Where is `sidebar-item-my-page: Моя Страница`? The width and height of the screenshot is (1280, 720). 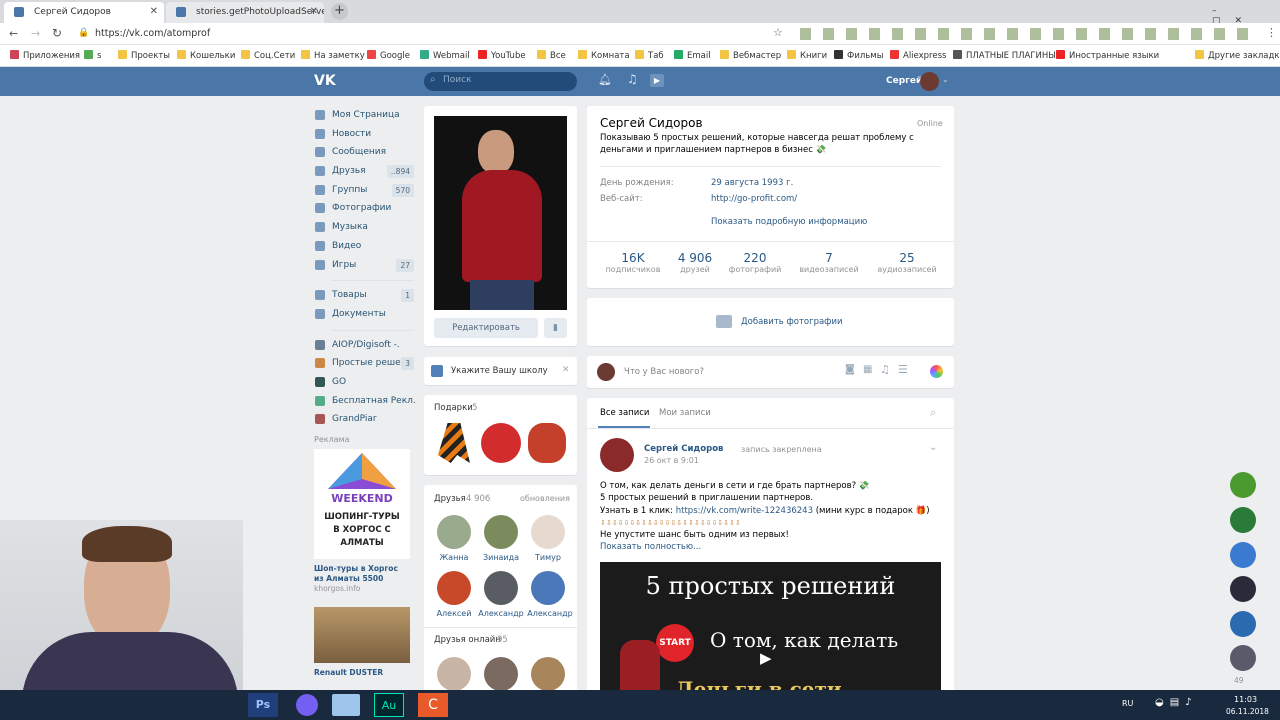 sidebar-item-my-page: Моя Страница is located at coordinates (363, 115).